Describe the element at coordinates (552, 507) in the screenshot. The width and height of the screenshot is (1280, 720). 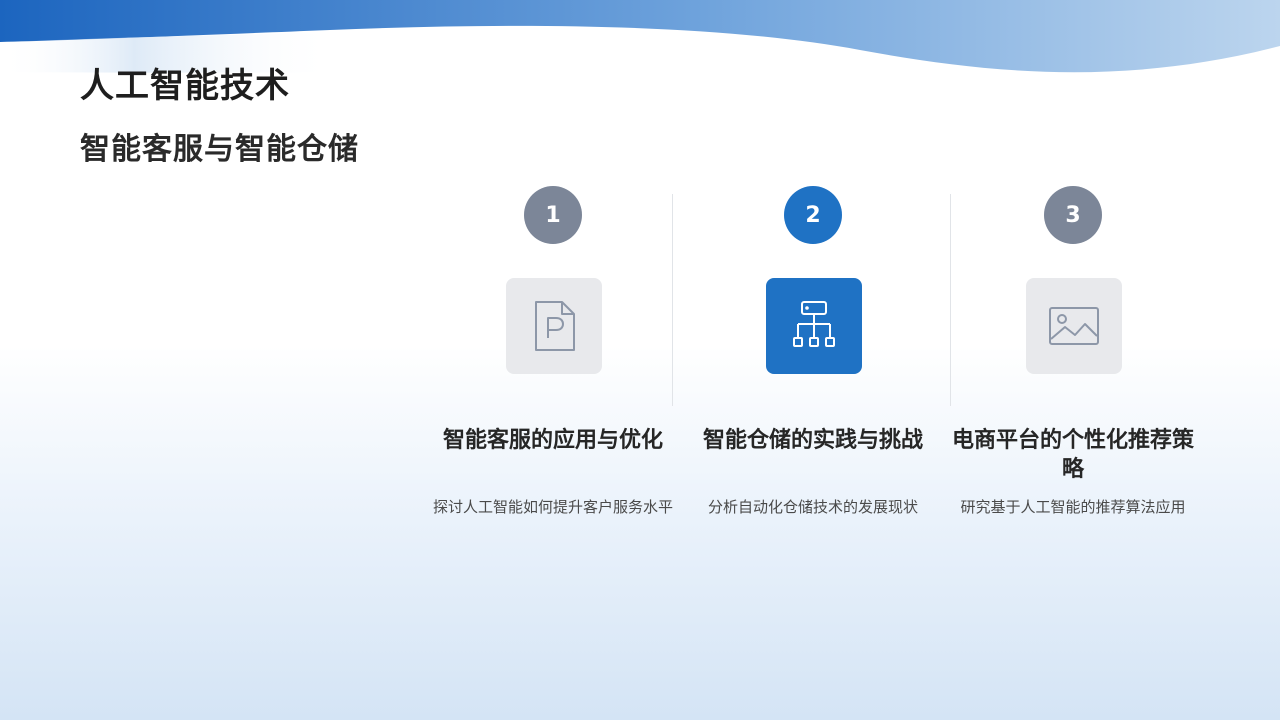
I see `step-description: 探讨人工智能如何提升客户服务水平` at that location.